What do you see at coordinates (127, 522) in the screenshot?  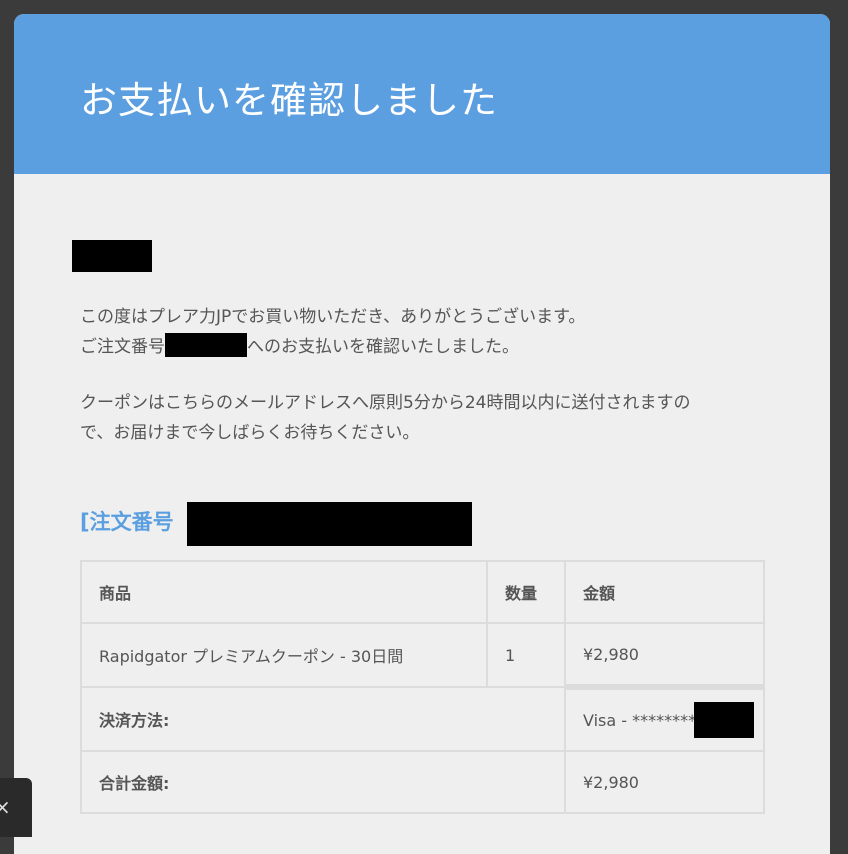 I see `order-number-heading: [注文番号` at bounding box center [127, 522].